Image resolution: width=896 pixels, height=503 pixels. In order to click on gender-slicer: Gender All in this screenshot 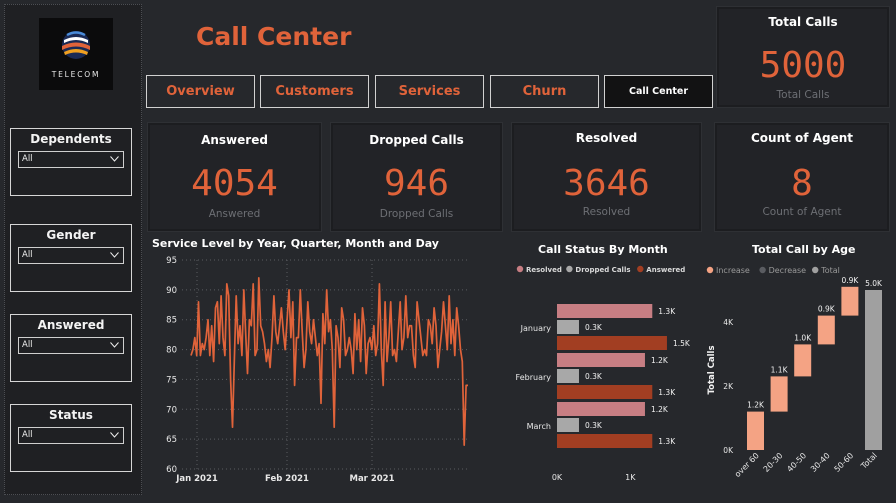, I will do `click(71, 258)`.